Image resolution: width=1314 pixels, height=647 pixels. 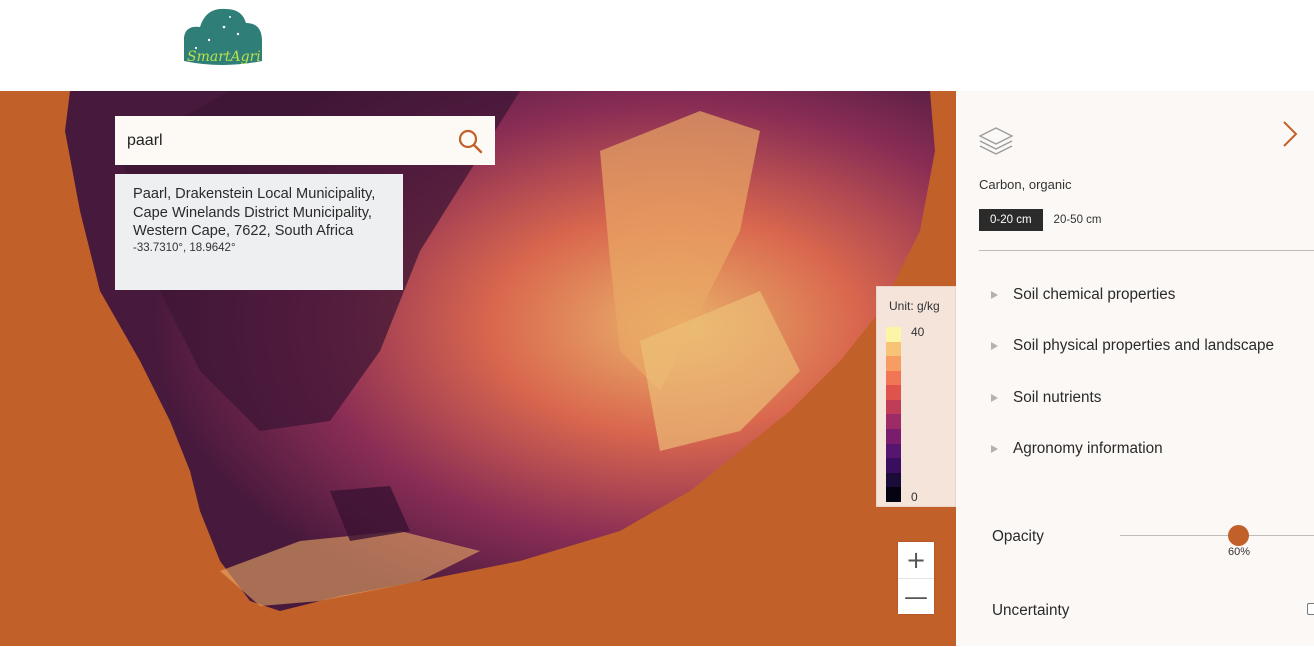 What do you see at coordinates (914, 497) in the screenshot?
I see `legend-min: 0` at bounding box center [914, 497].